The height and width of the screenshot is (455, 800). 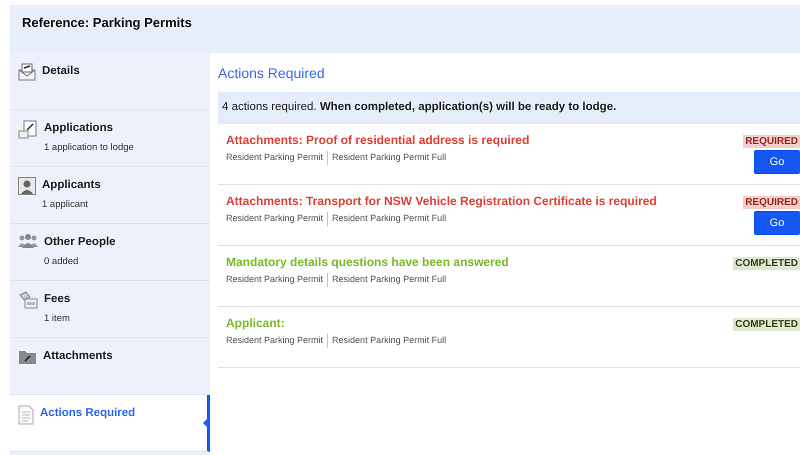 What do you see at coordinates (27, 186) in the screenshot?
I see `person-icon` at bounding box center [27, 186].